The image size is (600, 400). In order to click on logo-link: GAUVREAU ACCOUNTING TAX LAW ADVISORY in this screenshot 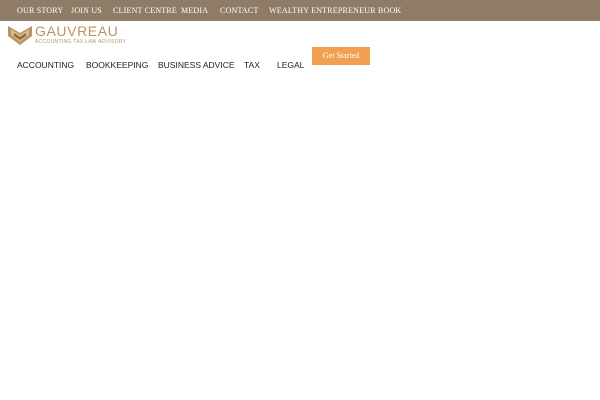, I will do `click(73, 35)`.